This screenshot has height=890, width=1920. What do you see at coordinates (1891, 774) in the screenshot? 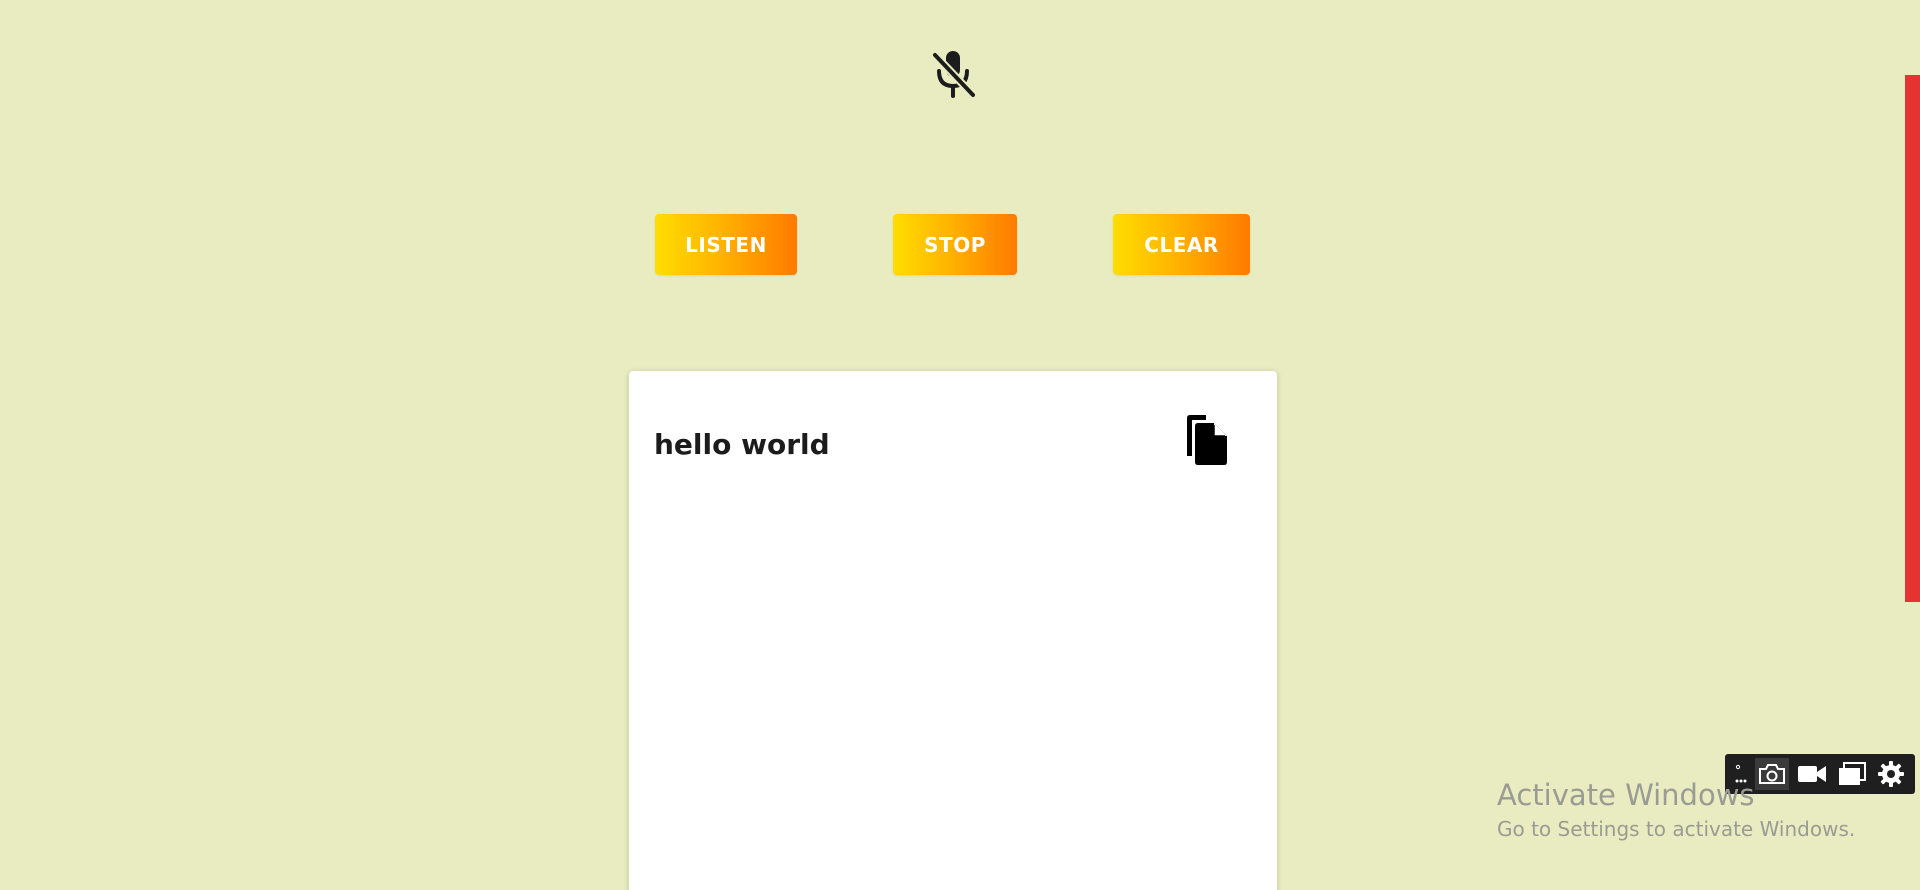
I see `gear-icon` at bounding box center [1891, 774].